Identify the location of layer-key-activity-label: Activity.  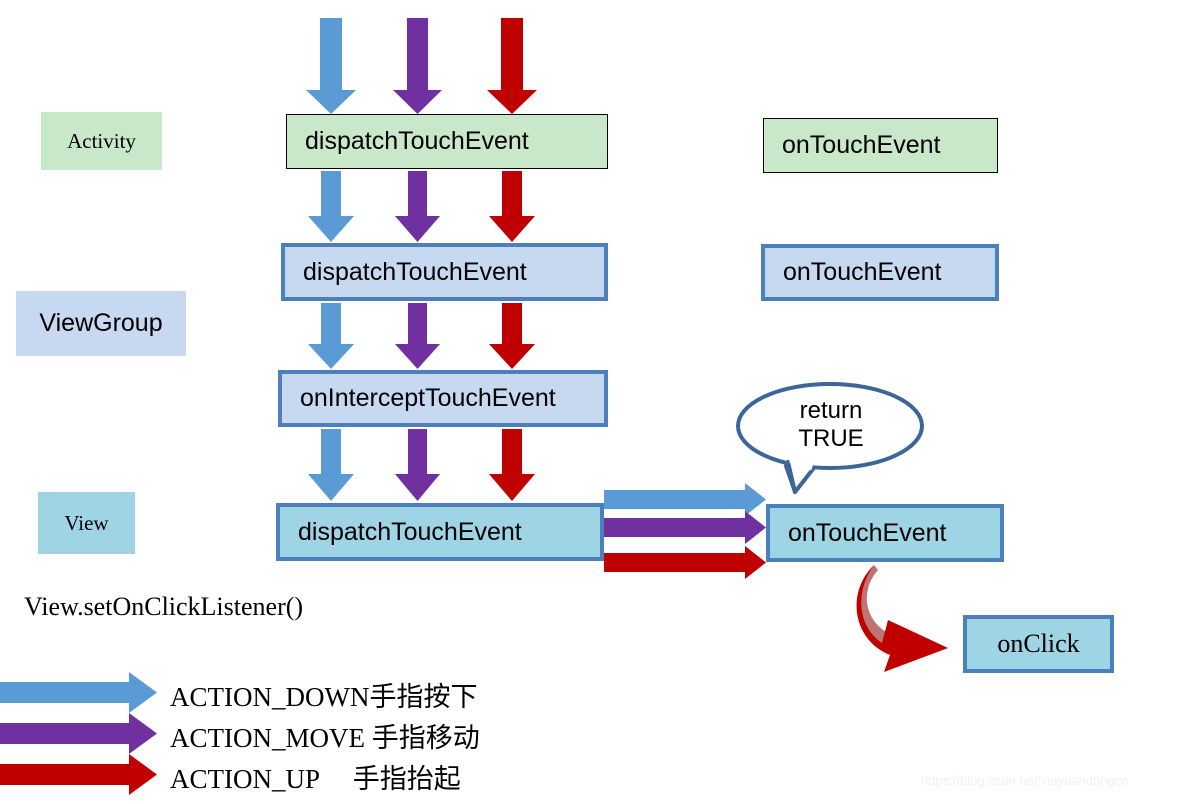
(101, 140).